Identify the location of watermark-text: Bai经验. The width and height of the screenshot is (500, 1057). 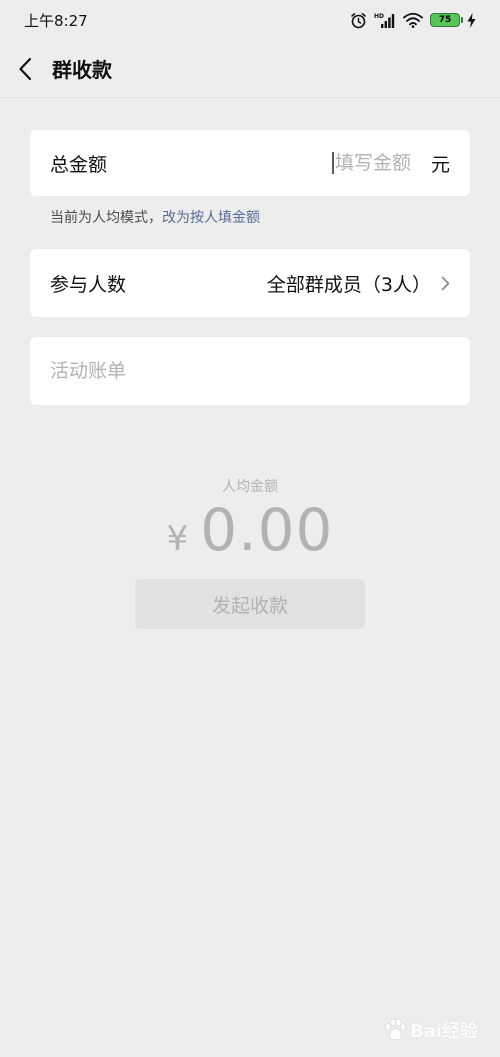
(443, 1031).